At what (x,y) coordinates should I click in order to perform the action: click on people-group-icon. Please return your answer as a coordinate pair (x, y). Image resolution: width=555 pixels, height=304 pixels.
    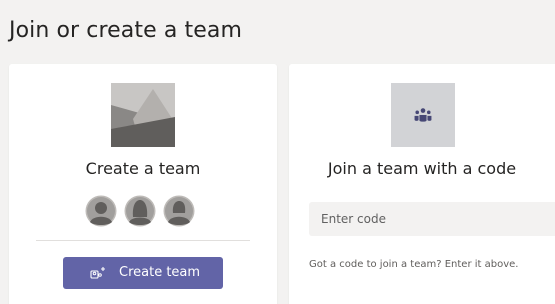
    Looking at the image, I should click on (423, 115).